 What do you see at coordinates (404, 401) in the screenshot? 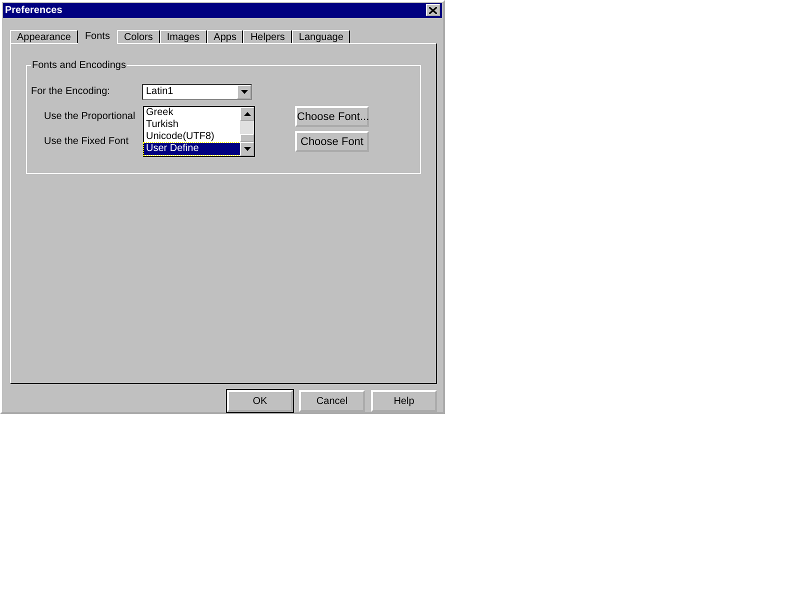
I see `dialog-button: Help` at bounding box center [404, 401].